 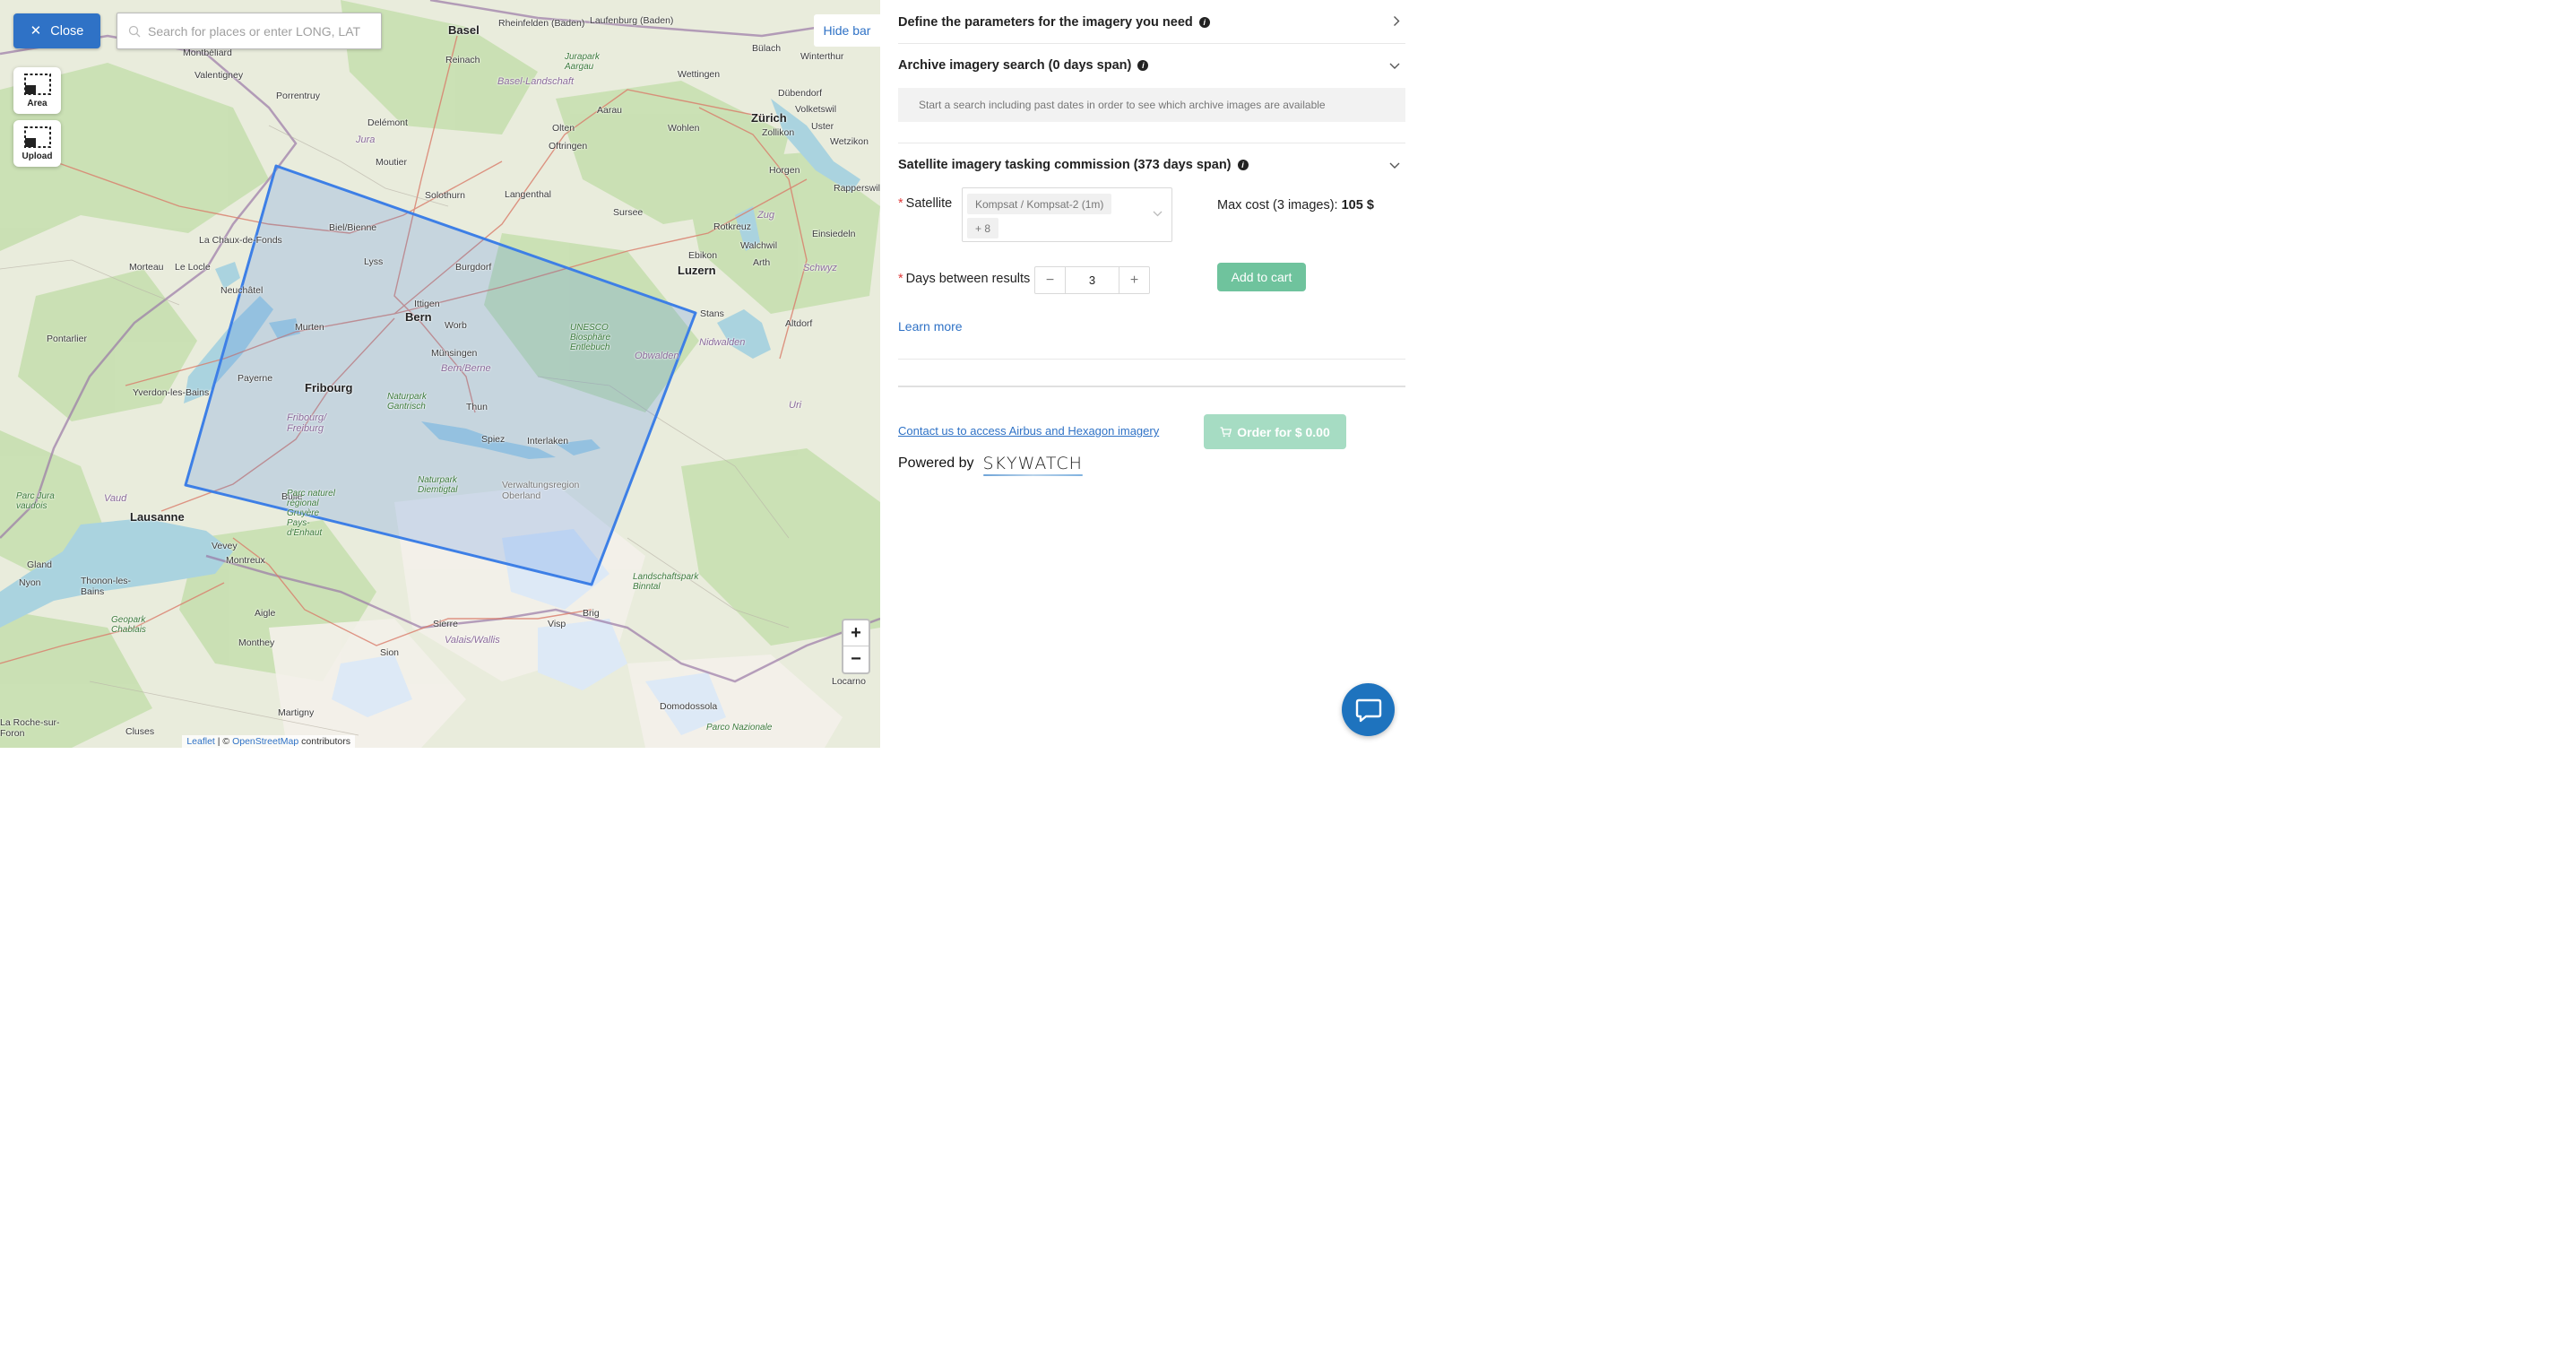 I want to click on map-label-zurich: Zürich, so click(x=769, y=118).